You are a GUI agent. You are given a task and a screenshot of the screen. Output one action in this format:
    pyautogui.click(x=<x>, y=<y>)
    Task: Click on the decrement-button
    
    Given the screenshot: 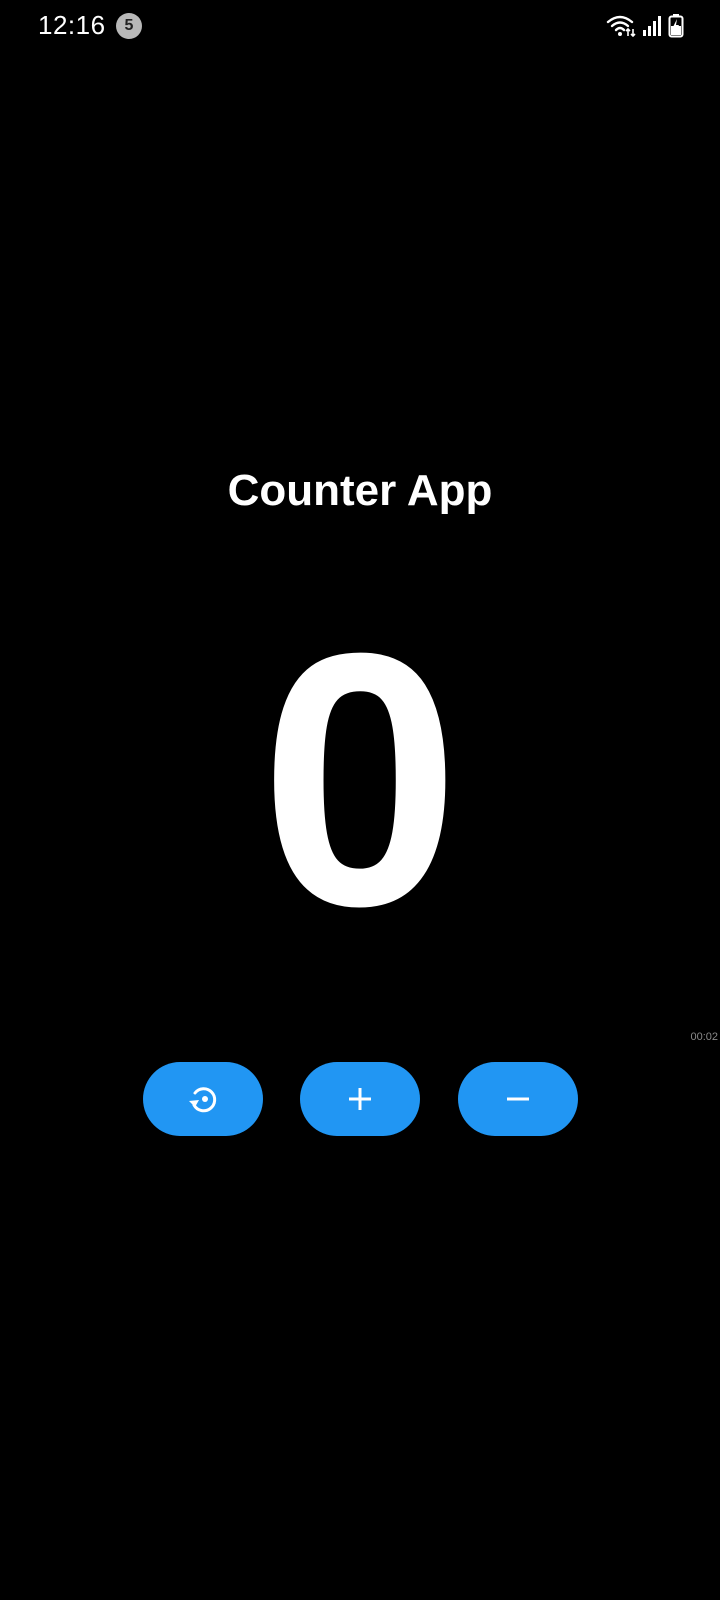 What is the action you would take?
    pyautogui.click(x=518, y=1099)
    